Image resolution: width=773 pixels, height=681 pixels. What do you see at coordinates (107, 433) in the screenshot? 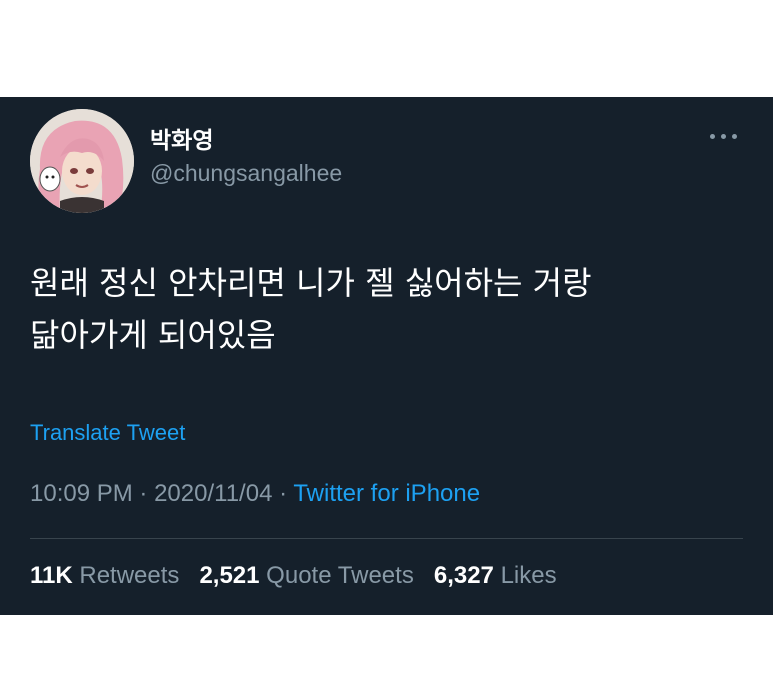
I see `translate-tweet-link: Translate Tweet` at bounding box center [107, 433].